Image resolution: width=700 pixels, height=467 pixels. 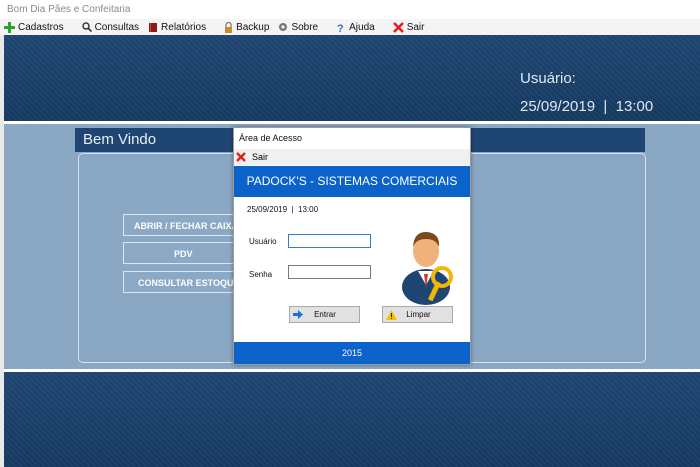 What do you see at coordinates (117, 27) in the screenshot?
I see `menu-label: Consultas` at bounding box center [117, 27].